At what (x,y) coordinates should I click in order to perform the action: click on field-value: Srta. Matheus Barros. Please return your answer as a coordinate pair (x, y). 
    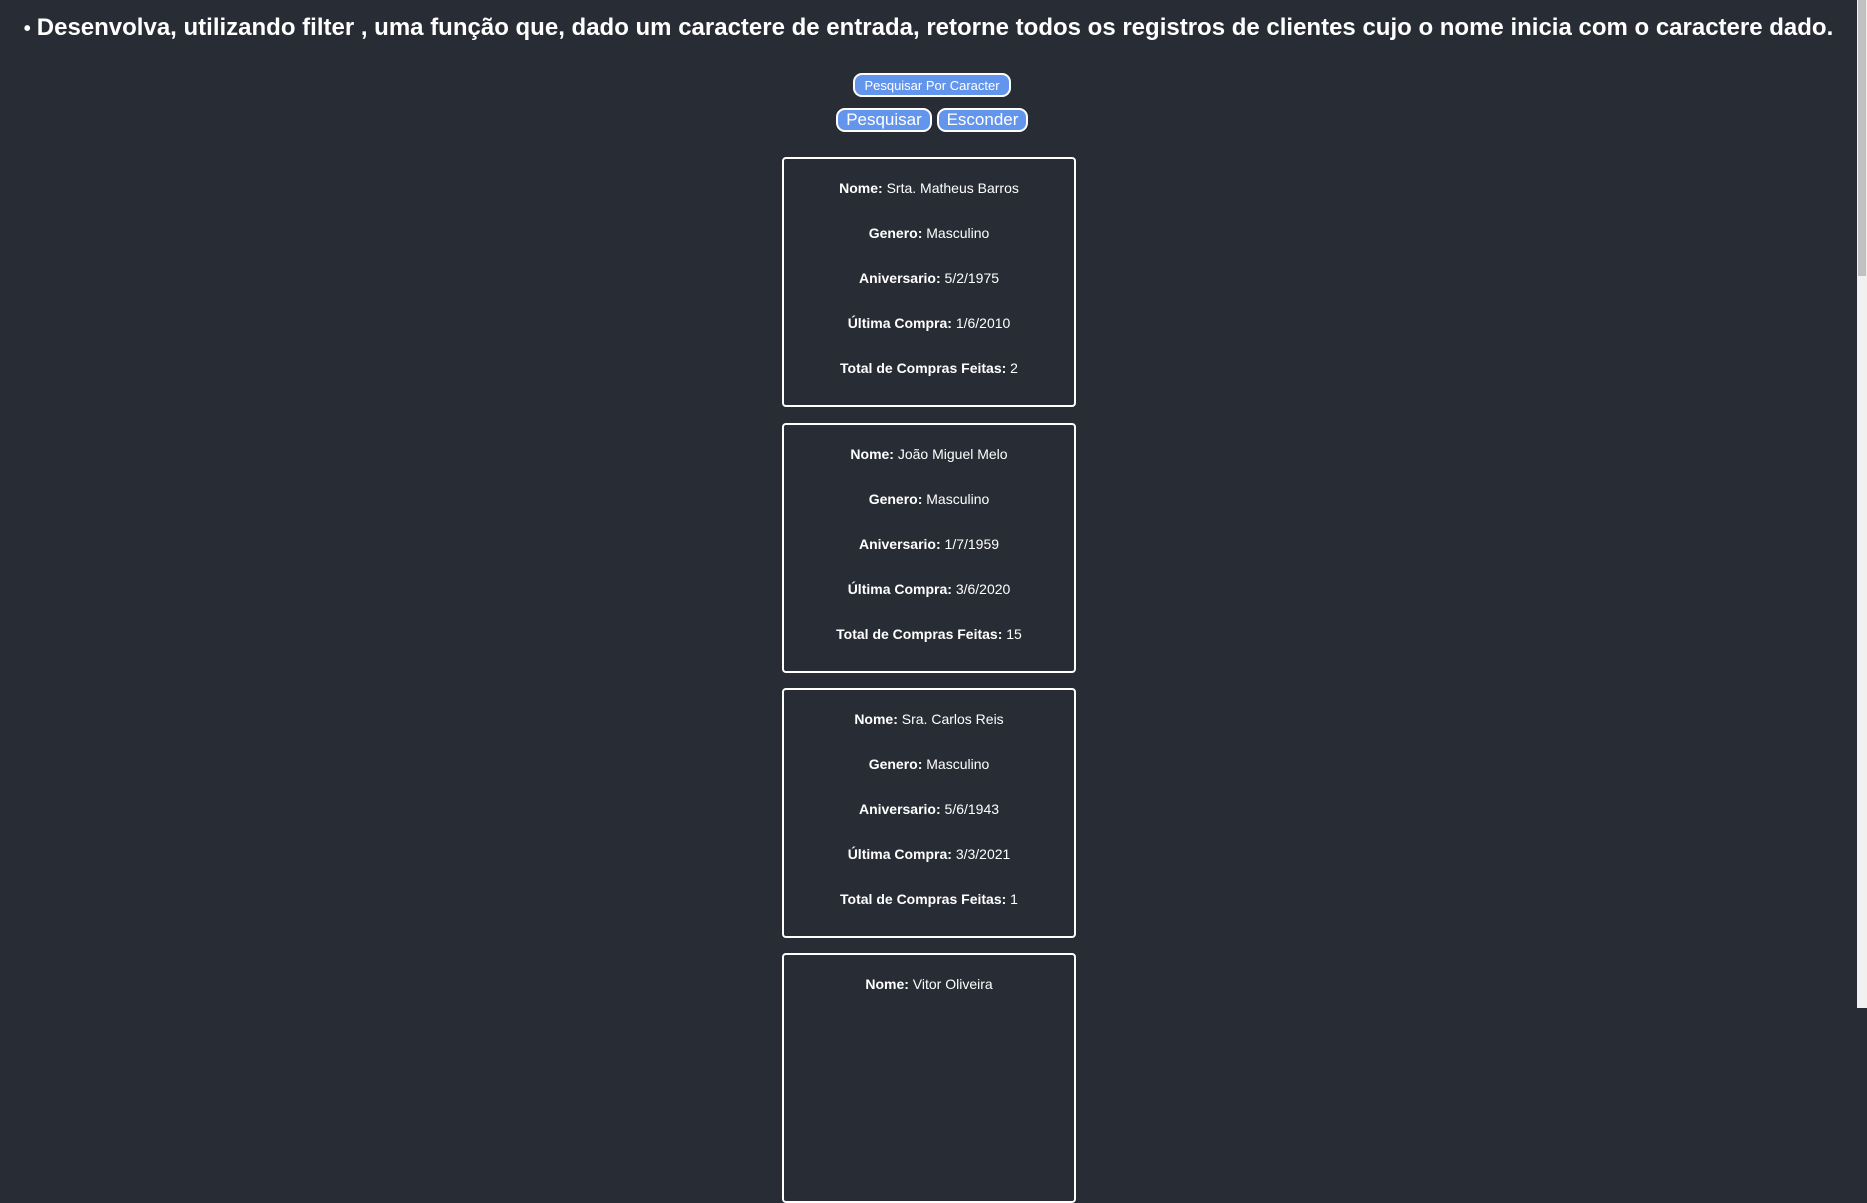
    Looking at the image, I should click on (952, 188).